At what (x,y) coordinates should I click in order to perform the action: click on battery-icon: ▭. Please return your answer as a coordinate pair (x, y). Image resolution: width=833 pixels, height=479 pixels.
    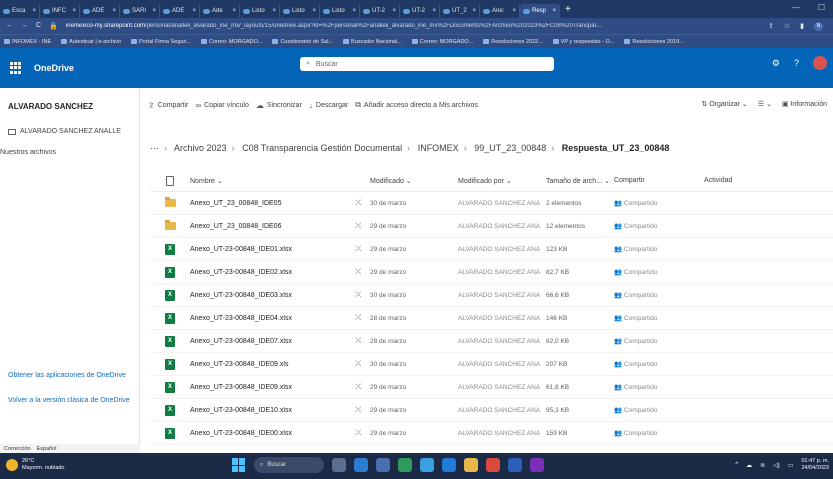
    Looking at the image, I should click on (791, 465).